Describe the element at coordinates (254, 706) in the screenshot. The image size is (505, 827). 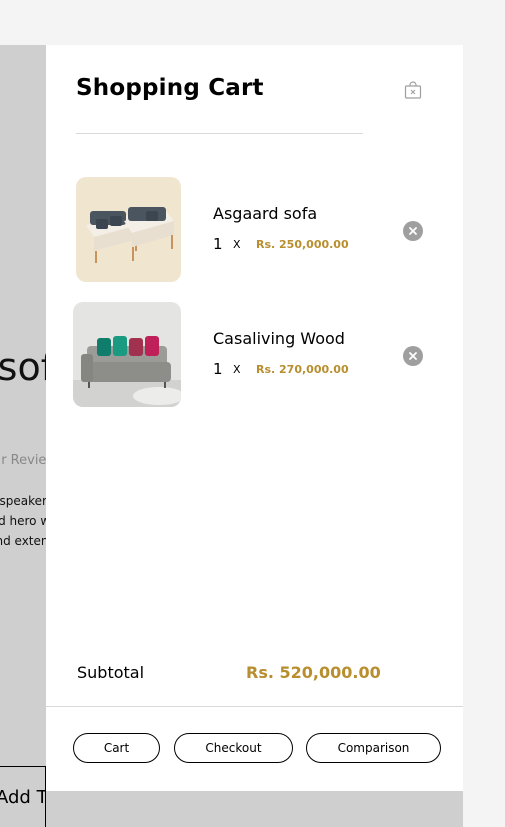
I see `footer-divider` at that location.